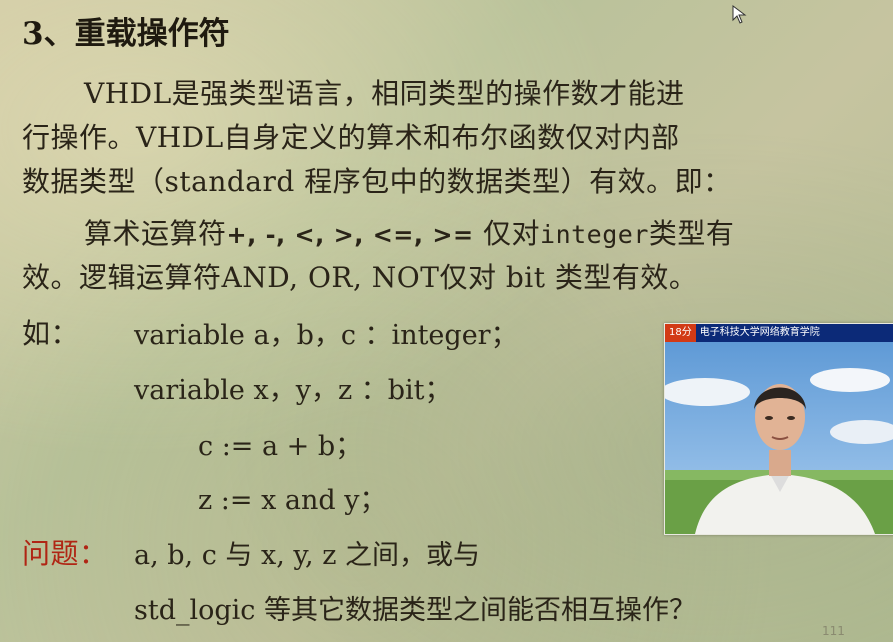 This screenshot has height=642, width=893. I want to click on video-title-bar: 18分 电子科技大学网络教育学院, so click(779, 333).